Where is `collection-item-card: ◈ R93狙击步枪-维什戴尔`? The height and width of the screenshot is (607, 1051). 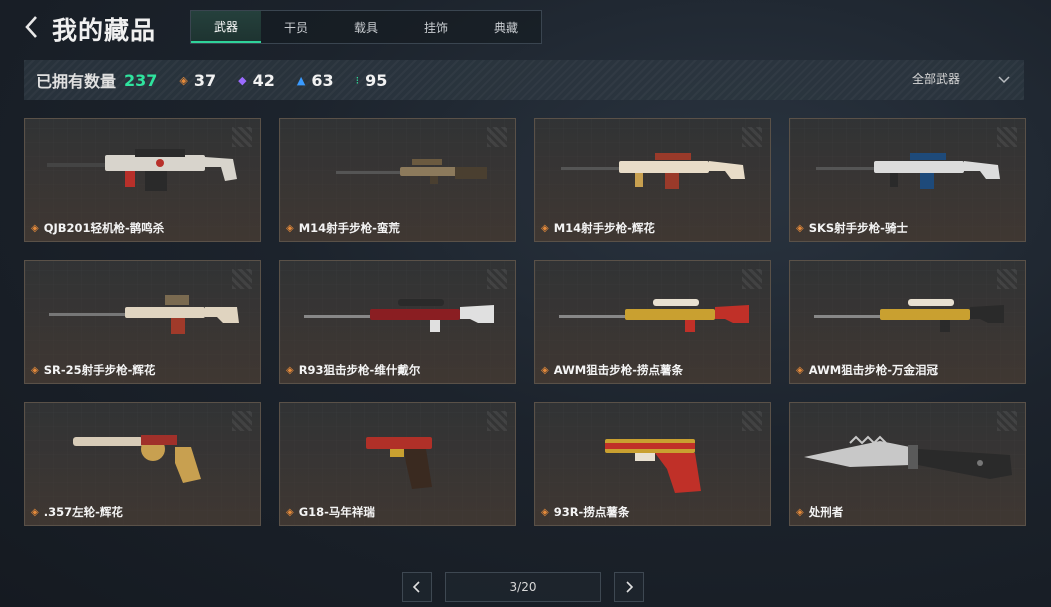
collection-item-card: ◈ R93狙击步枪-维什戴尔 is located at coordinates (397, 322).